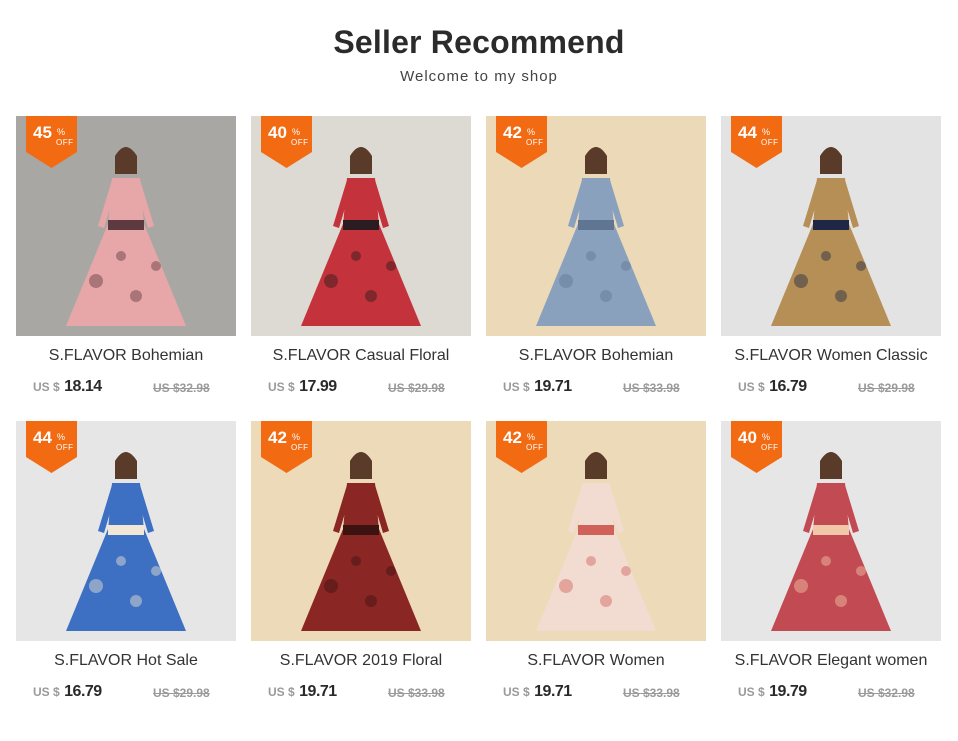 This screenshot has height=741, width=958. I want to click on product-image: 45% OFF, so click(126, 226).